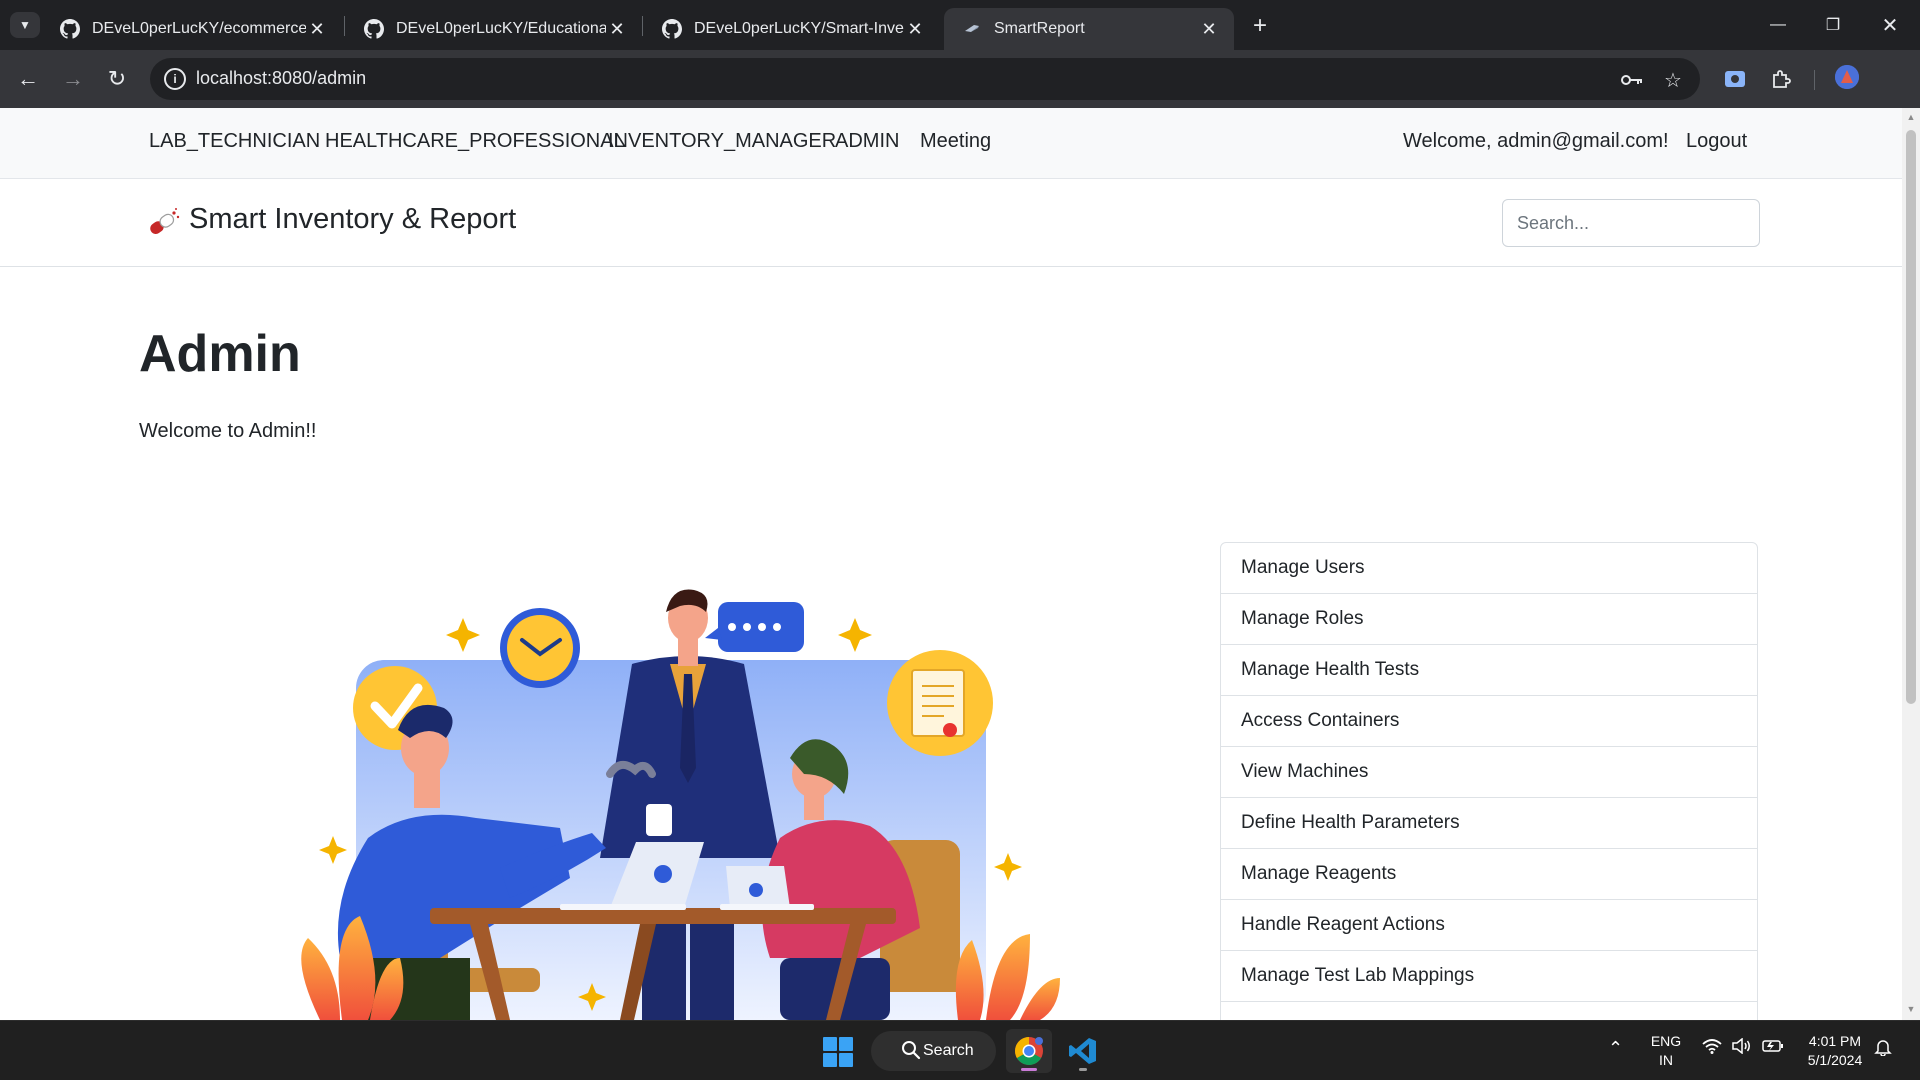 The width and height of the screenshot is (1920, 1080). I want to click on language-indicator: ENG IN, so click(1666, 1051).